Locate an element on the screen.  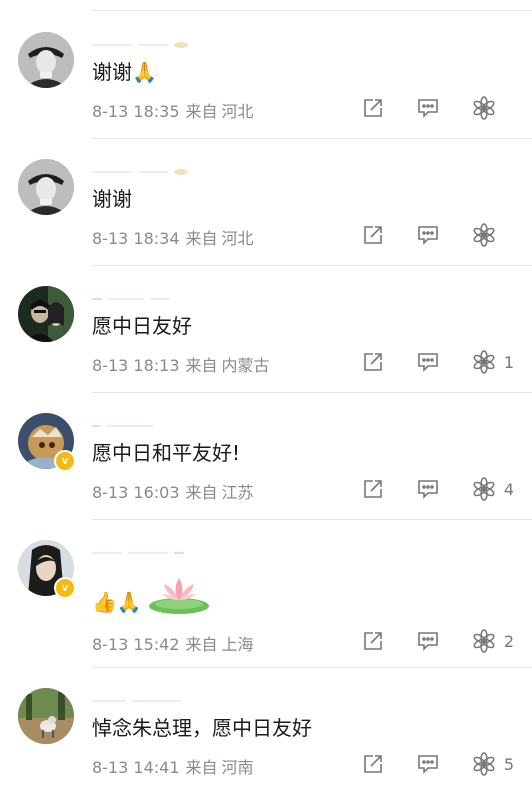
comment-text: 谢谢🙏 is located at coordinates (124, 72).